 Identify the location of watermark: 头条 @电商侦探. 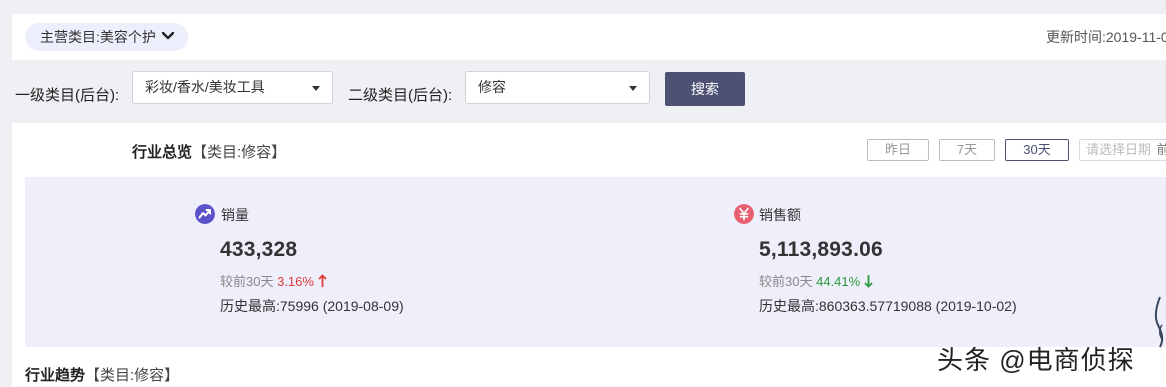
(1036, 360).